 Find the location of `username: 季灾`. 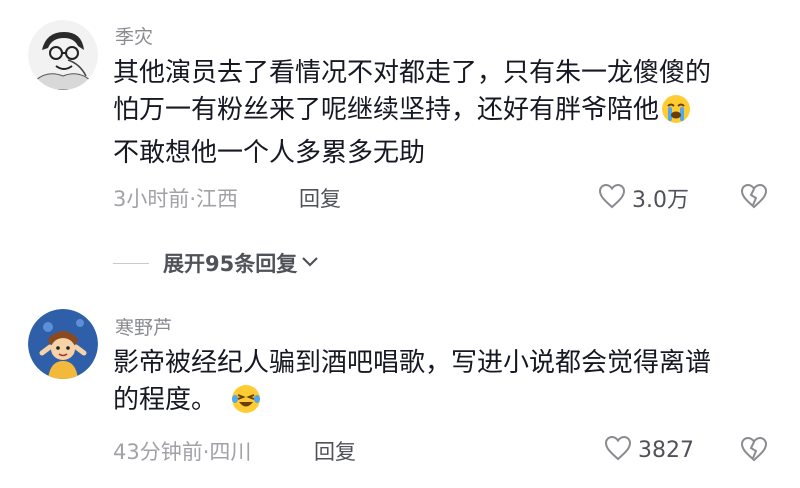

username: 季灾 is located at coordinates (134, 35).